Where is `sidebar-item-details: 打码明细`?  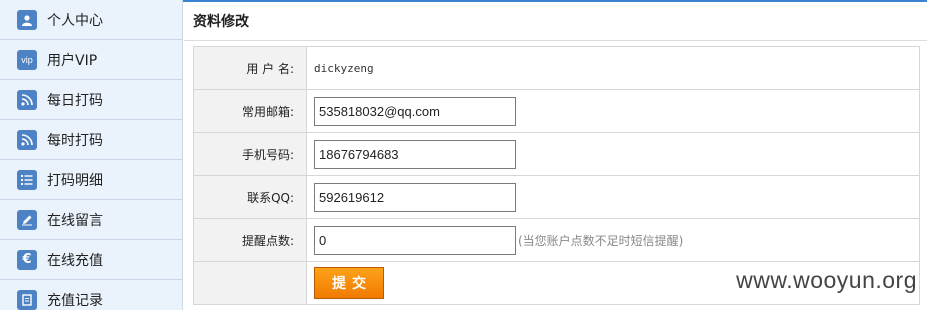
sidebar-item-details: 打码明细 is located at coordinates (91, 180).